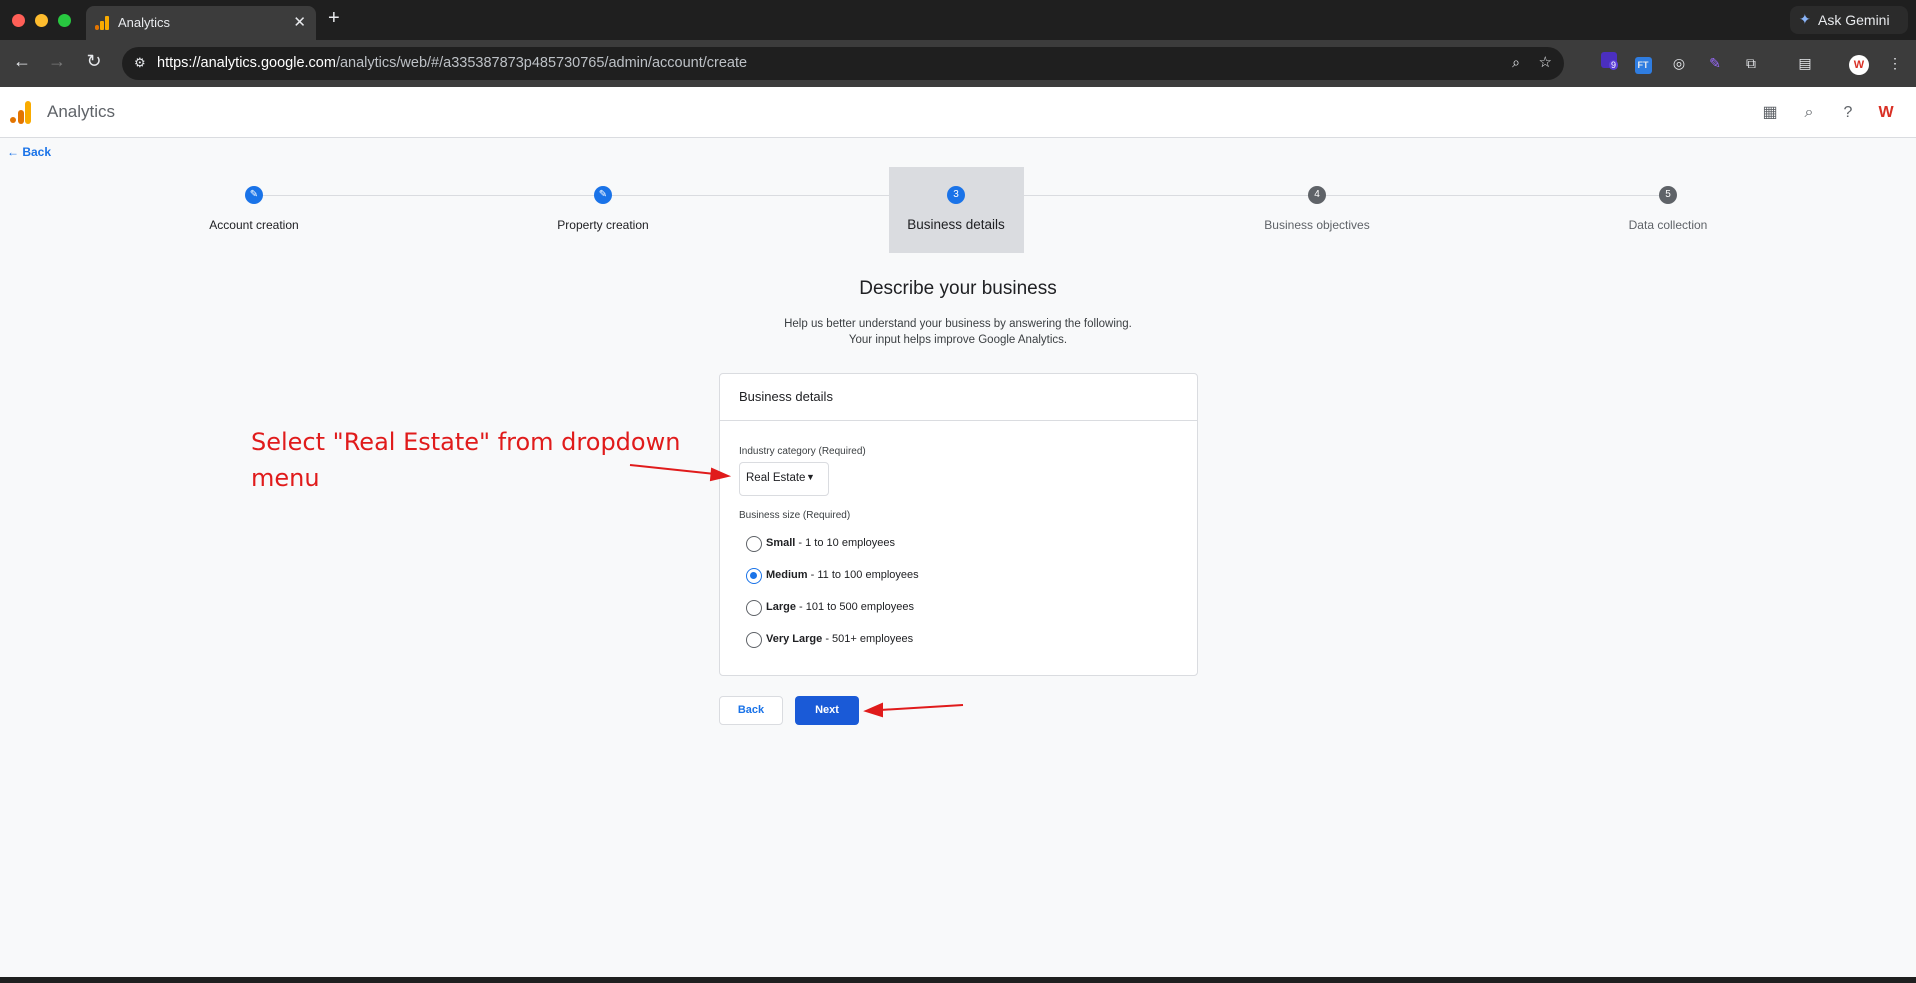 Image resolution: width=1916 pixels, height=983 pixels. I want to click on back-link-label: Back, so click(37, 152).